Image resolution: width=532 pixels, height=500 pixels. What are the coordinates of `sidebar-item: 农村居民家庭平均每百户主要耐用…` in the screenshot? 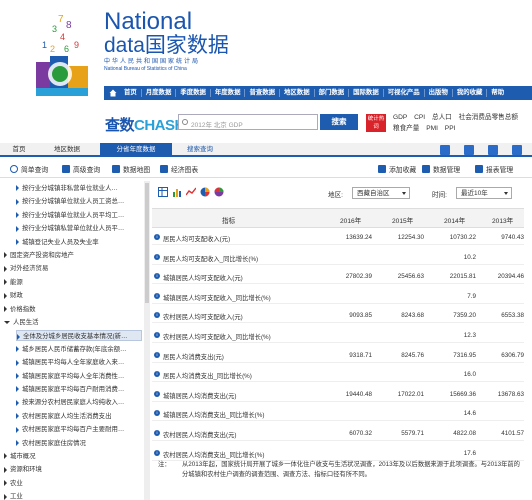 It's located at (79, 429).